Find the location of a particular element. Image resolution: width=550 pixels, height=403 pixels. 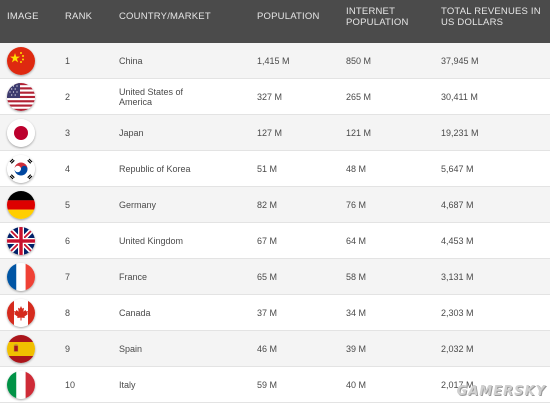

japan-flag-icon is located at coordinates (21, 133).